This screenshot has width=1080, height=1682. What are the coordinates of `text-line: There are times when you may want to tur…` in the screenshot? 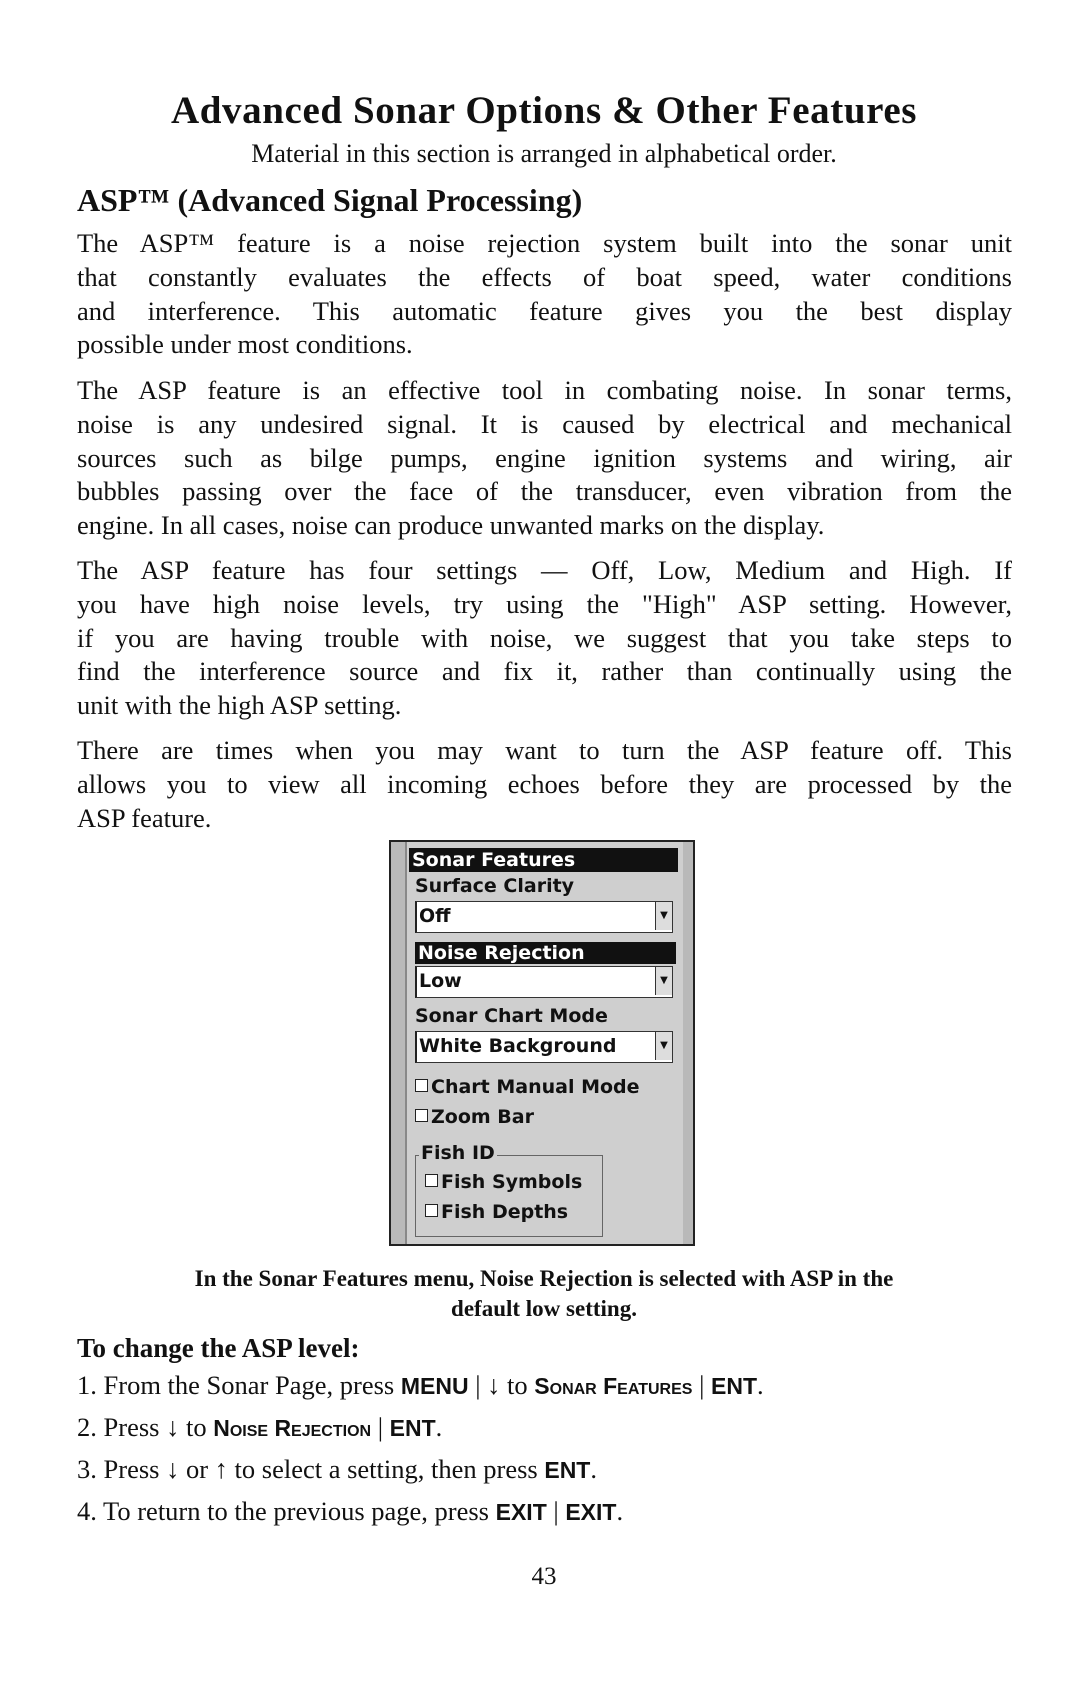 It's located at (544, 750).